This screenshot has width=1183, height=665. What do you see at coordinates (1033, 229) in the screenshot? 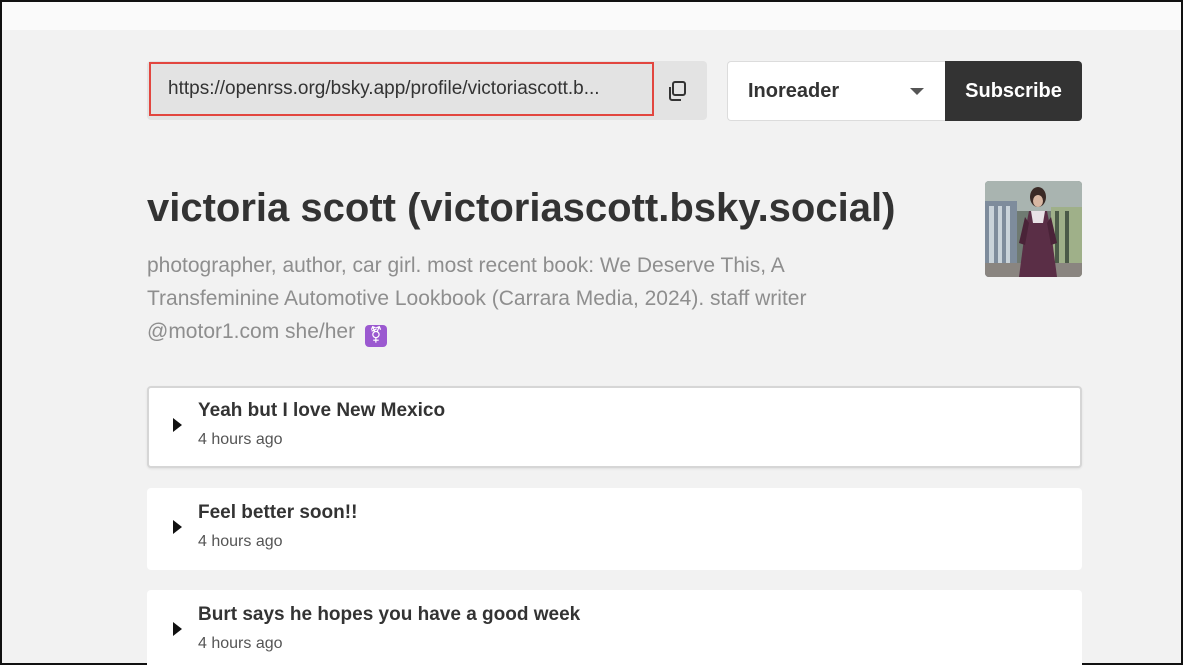
I see `avatar` at bounding box center [1033, 229].